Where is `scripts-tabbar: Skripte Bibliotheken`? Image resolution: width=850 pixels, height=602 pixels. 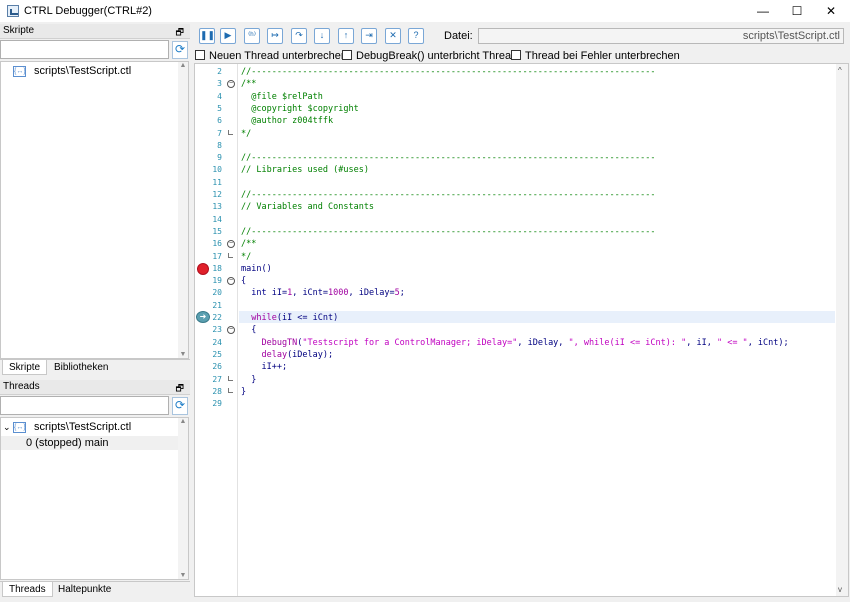
scripts-tabbar: Skripte Bibliotheken is located at coordinates (95, 367).